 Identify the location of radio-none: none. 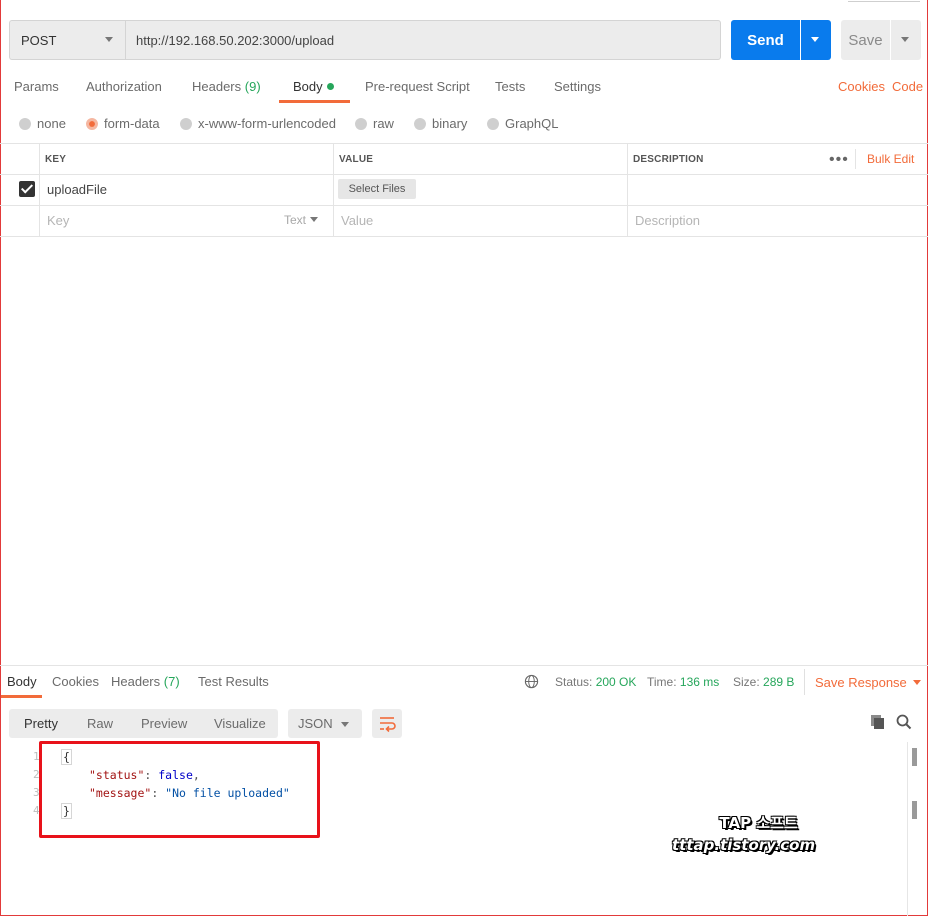
(42, 123).